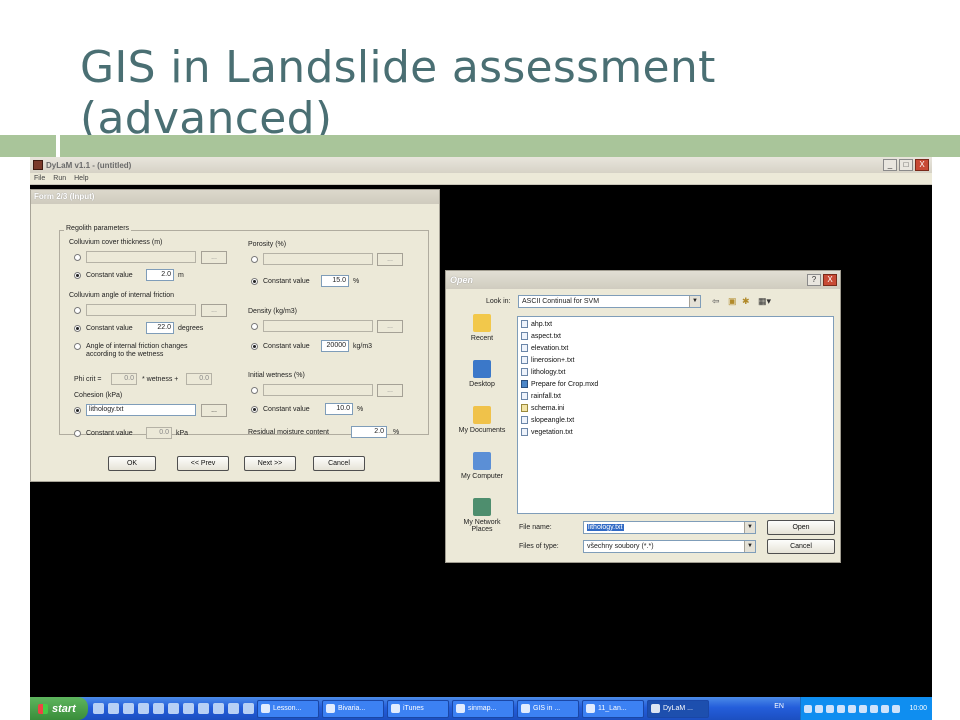 The height and width of the screenshot is (720, 960). Describe the element at coordinates (141, 257) in the screenshot. I see `colluvium-thickness-file-field` at that location.